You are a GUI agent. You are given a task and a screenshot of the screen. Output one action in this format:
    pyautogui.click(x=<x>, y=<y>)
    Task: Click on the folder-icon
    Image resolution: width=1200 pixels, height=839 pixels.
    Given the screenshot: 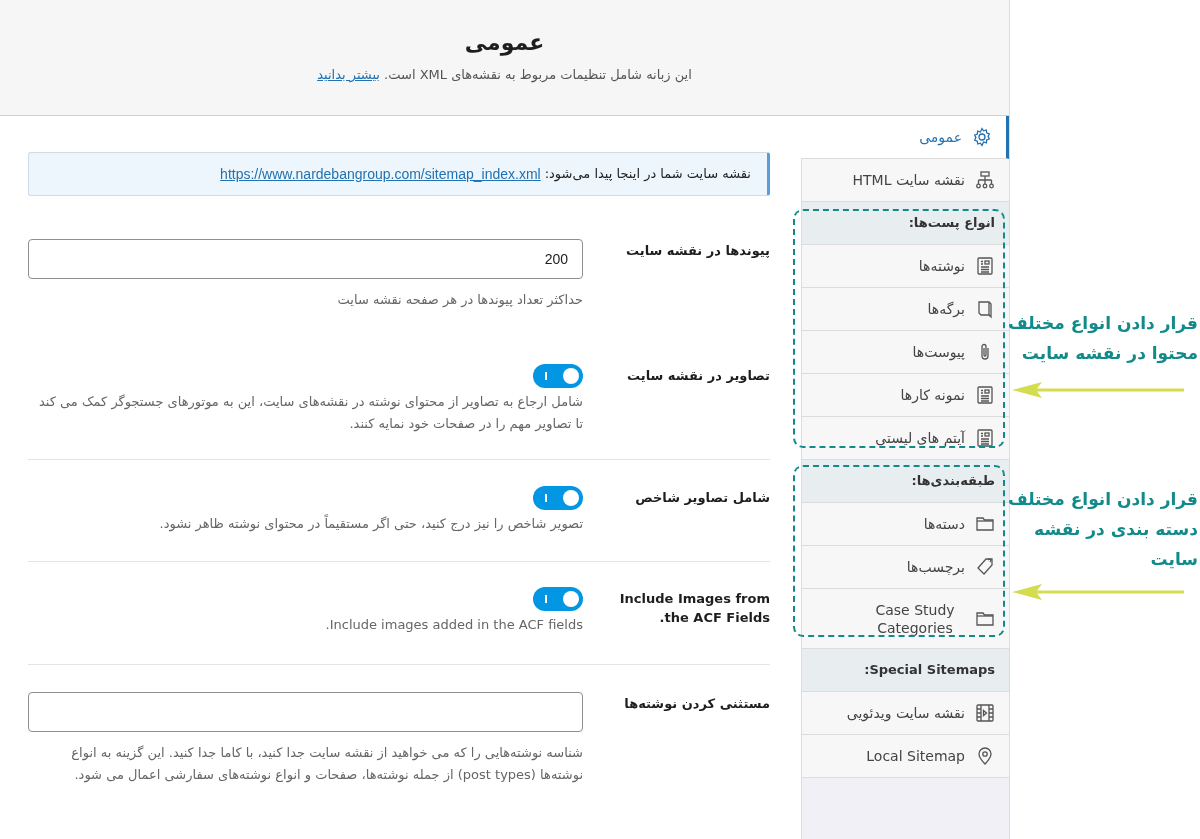 What is the action you would take?
    pyautogui.click(x=985, y=524)
    